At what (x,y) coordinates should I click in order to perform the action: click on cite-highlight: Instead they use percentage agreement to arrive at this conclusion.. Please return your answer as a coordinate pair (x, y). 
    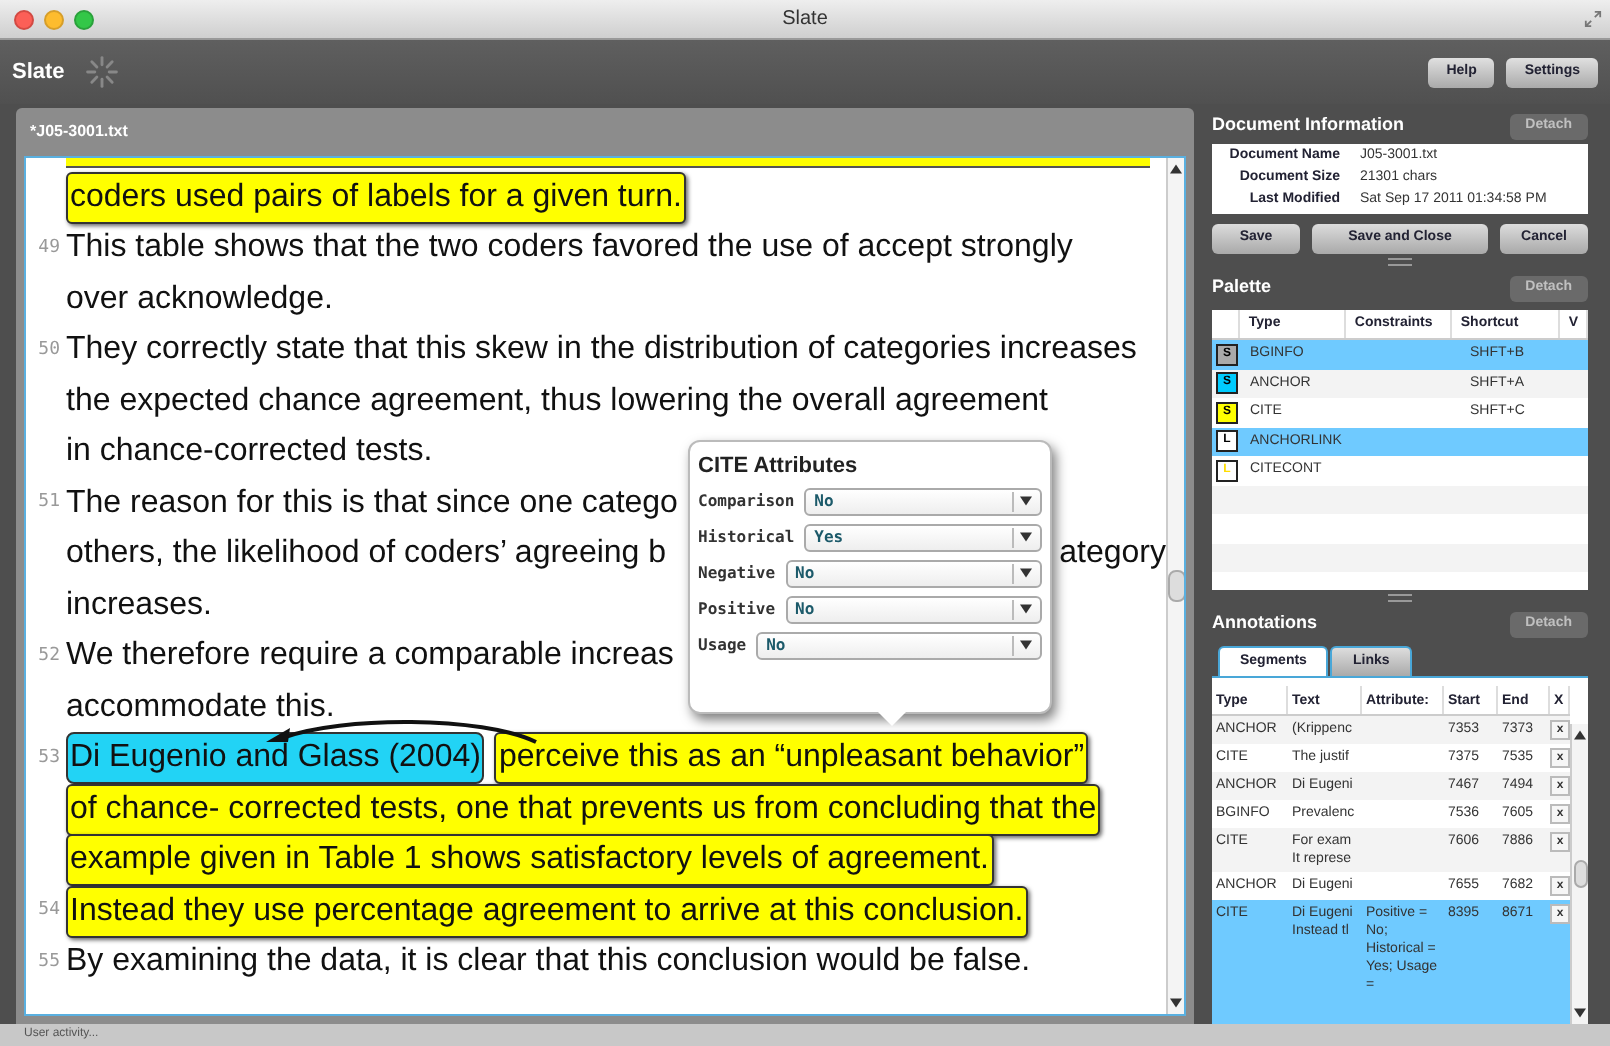
    Looking at the image, I should click on (547, 911).